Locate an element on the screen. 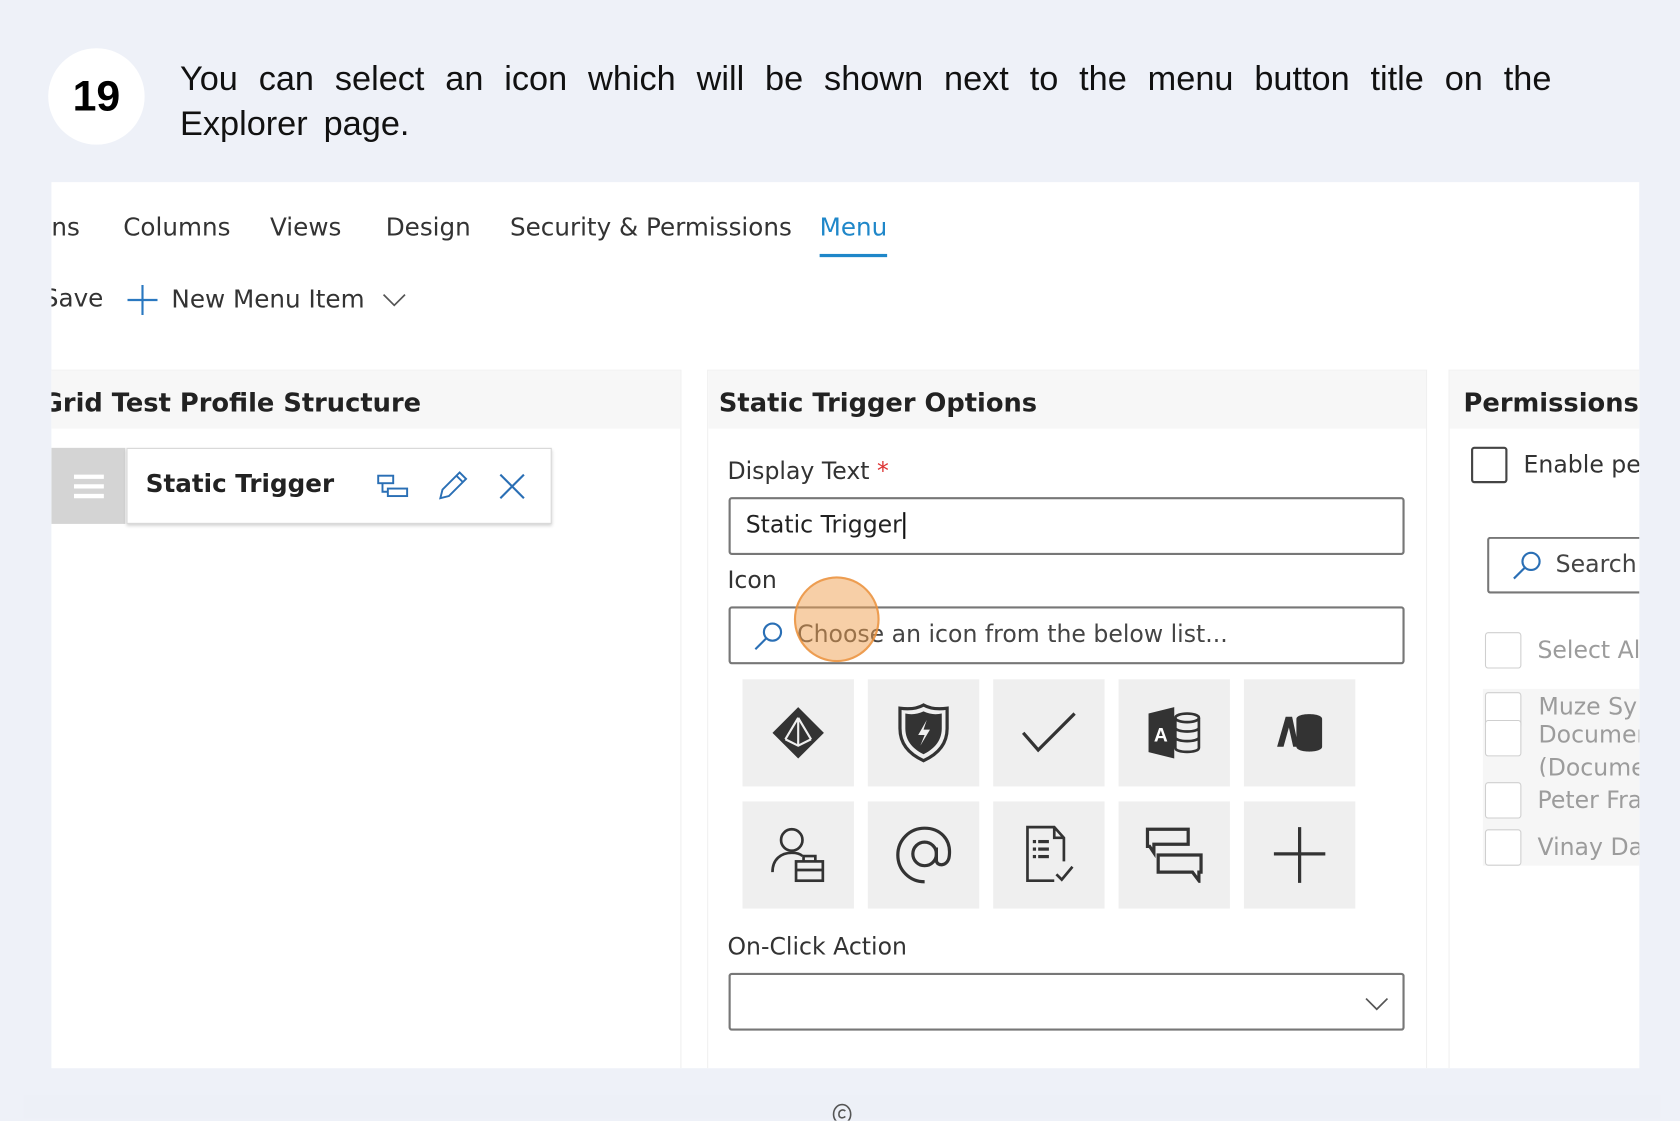  list-item: Vinay Da is located at coordinates (1562, 847).